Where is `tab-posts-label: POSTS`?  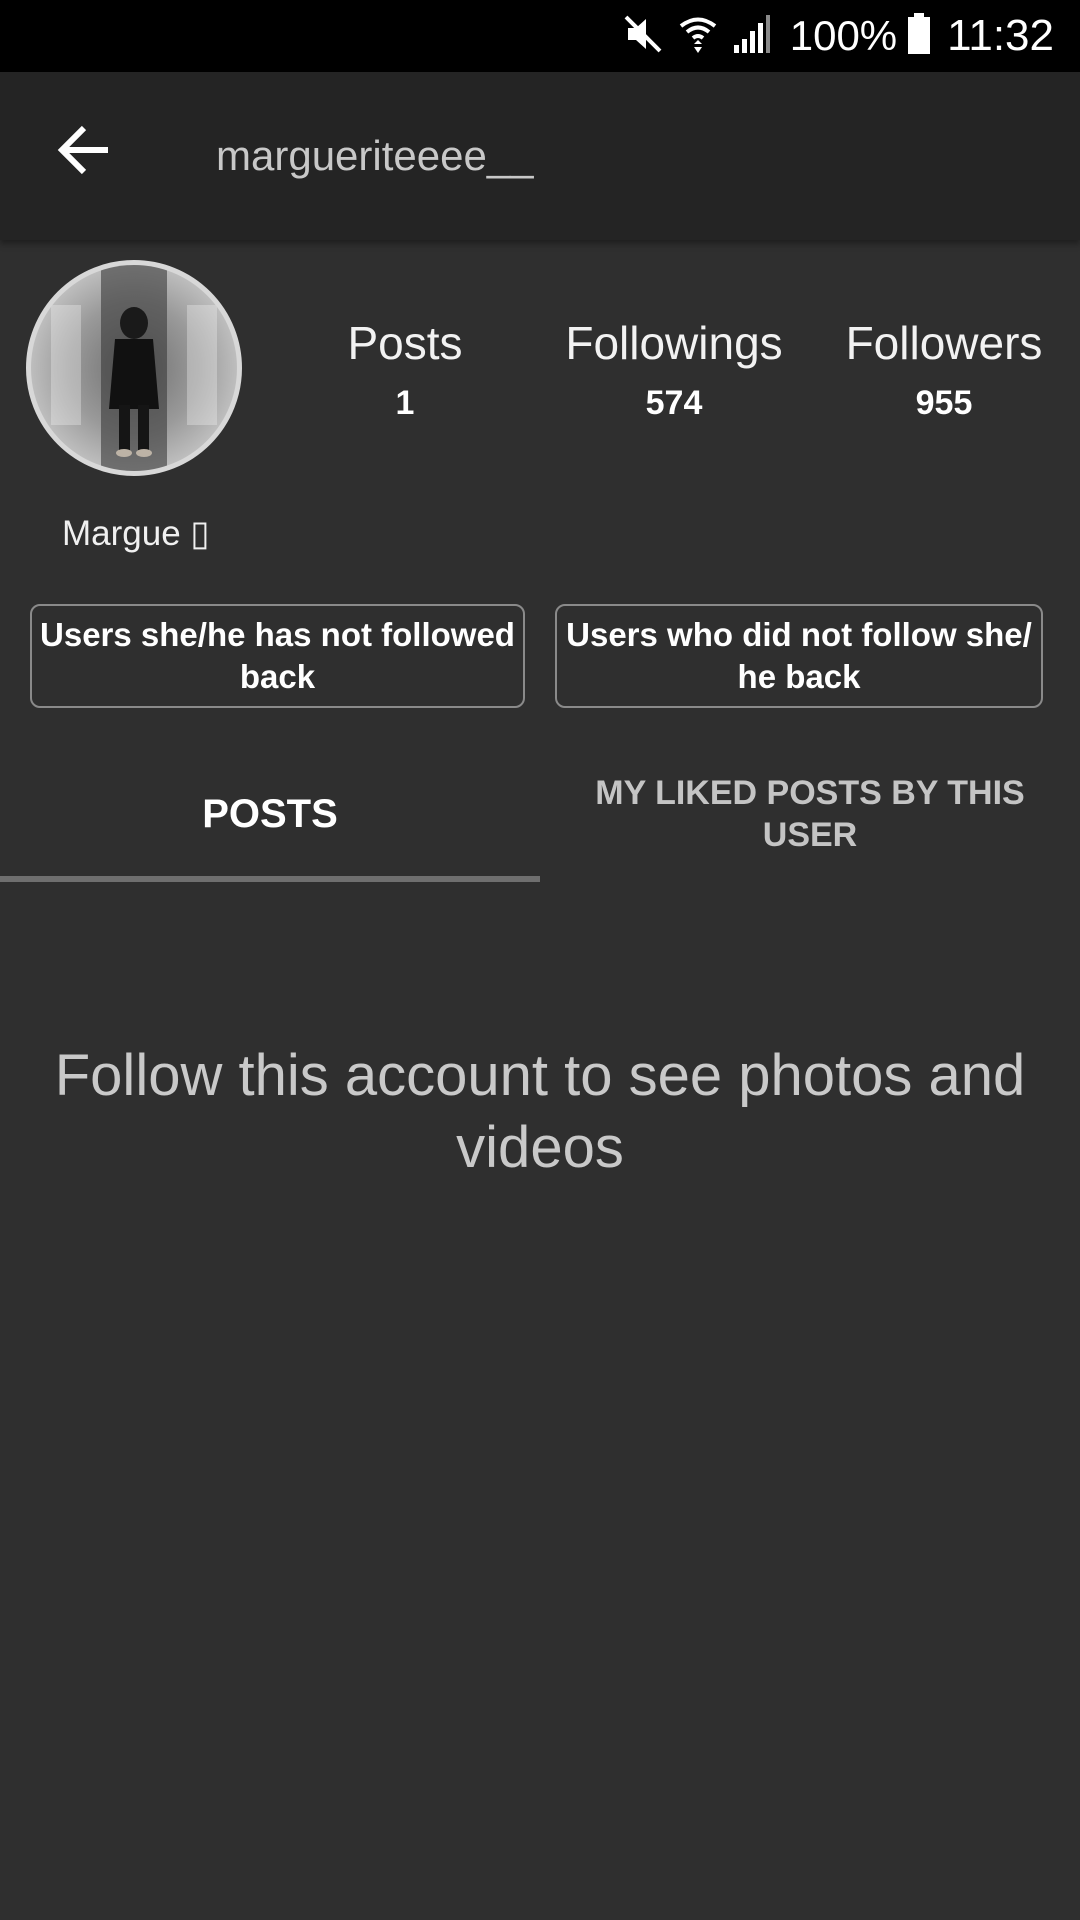 tab-posts-label: POSTS is located at coordinates (270, 813).